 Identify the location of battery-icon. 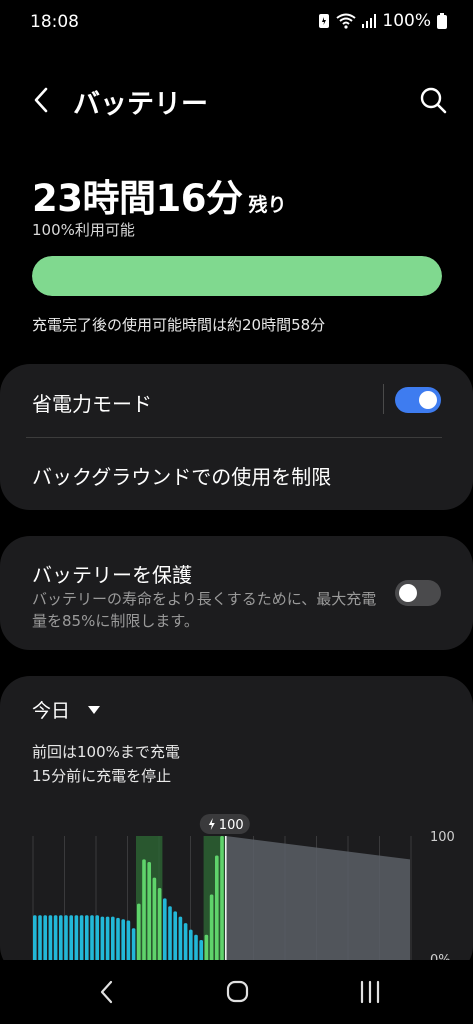
(442, 21).